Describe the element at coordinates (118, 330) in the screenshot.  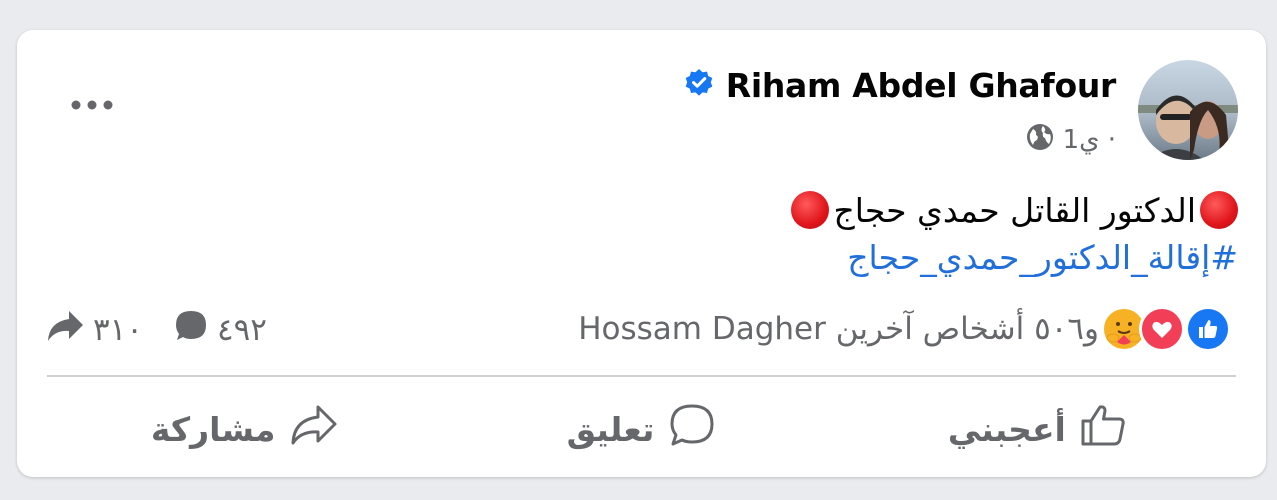
I see `shares-count-value: ٣١٠` at that location.